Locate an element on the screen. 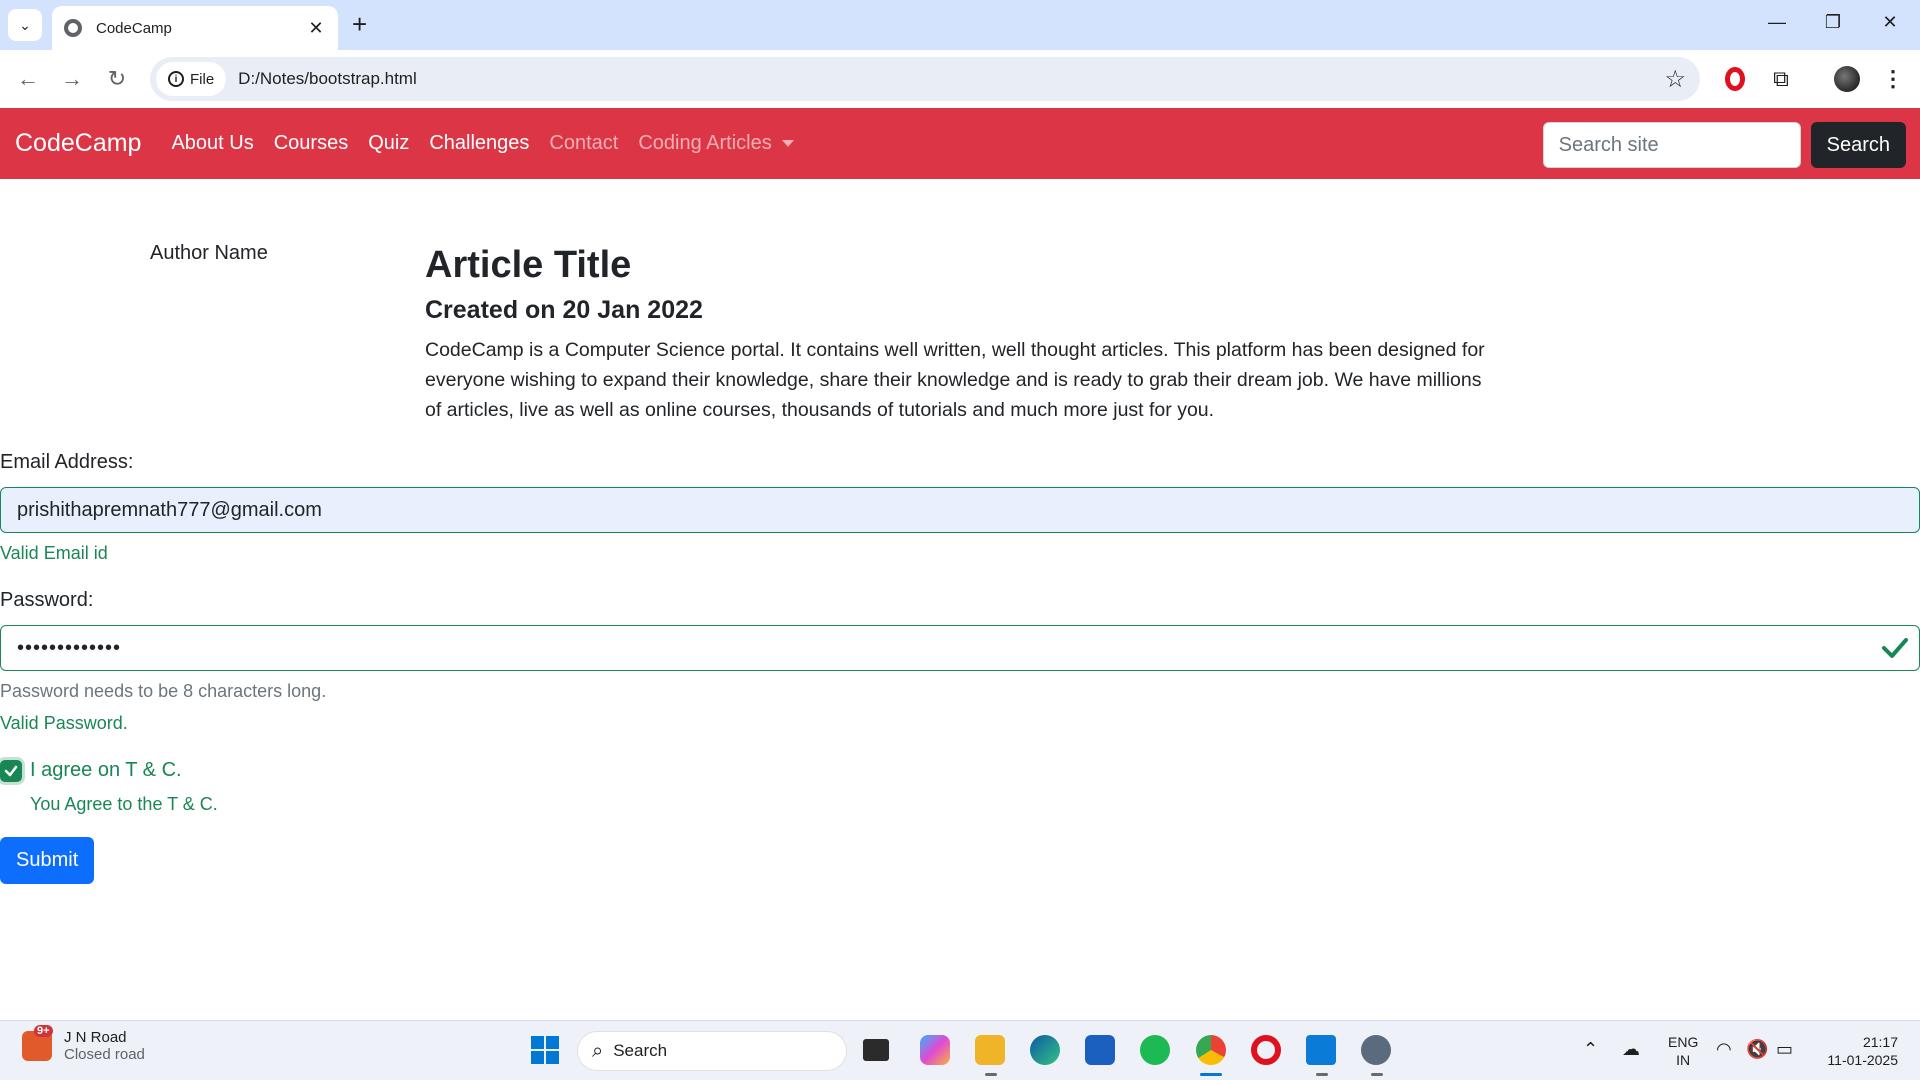  opera-icon is located at coordinates (1266, 1050).